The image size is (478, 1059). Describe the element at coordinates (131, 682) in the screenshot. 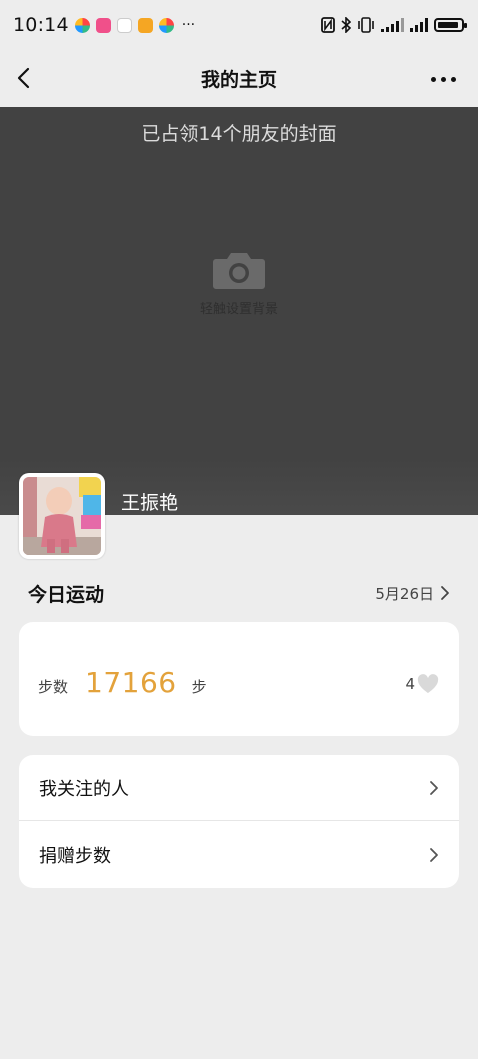

I see `steps-value: 17166` at that location.